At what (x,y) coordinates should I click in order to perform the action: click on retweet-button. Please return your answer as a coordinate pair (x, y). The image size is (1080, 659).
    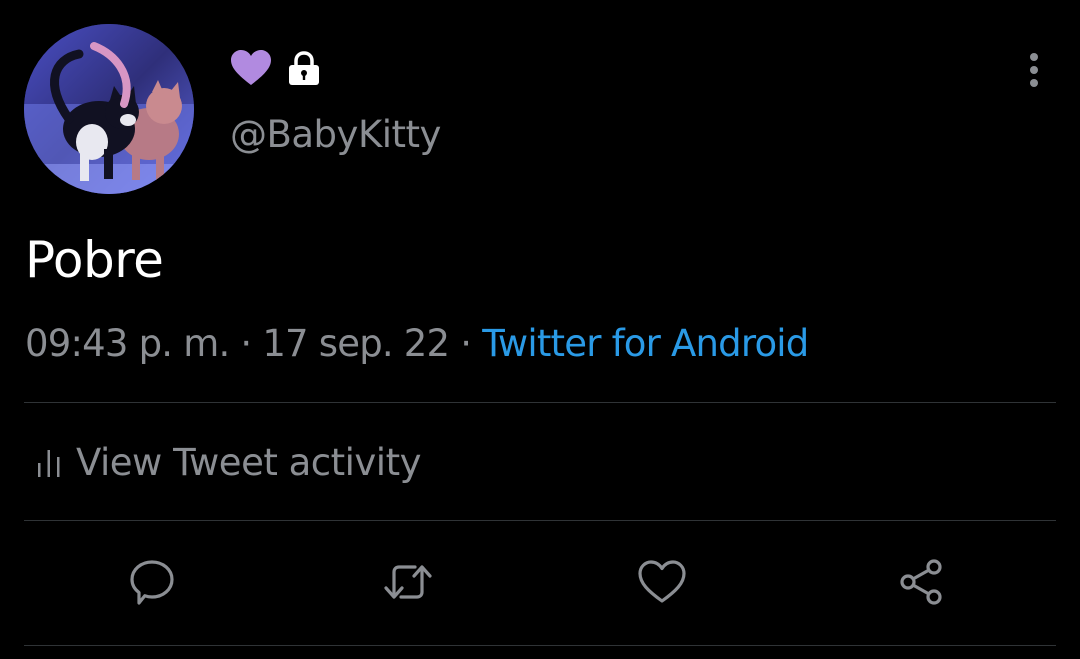
    Looking at the image, I should click on (408, 582).